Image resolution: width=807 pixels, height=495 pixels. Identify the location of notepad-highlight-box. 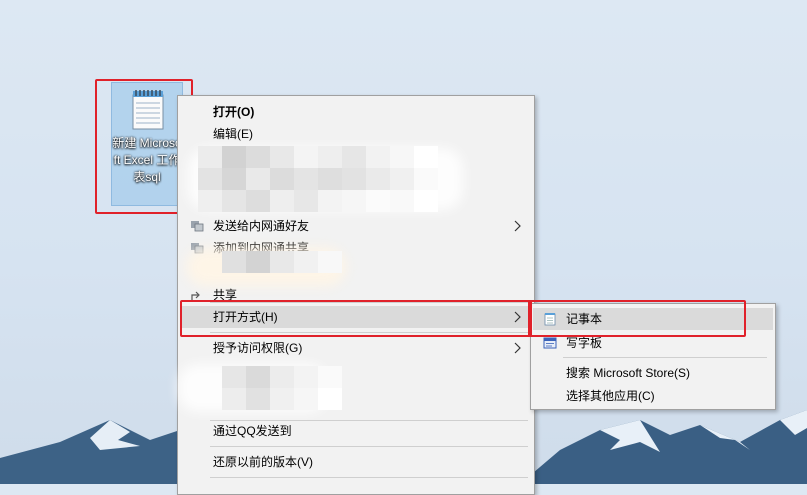
(637, 318).